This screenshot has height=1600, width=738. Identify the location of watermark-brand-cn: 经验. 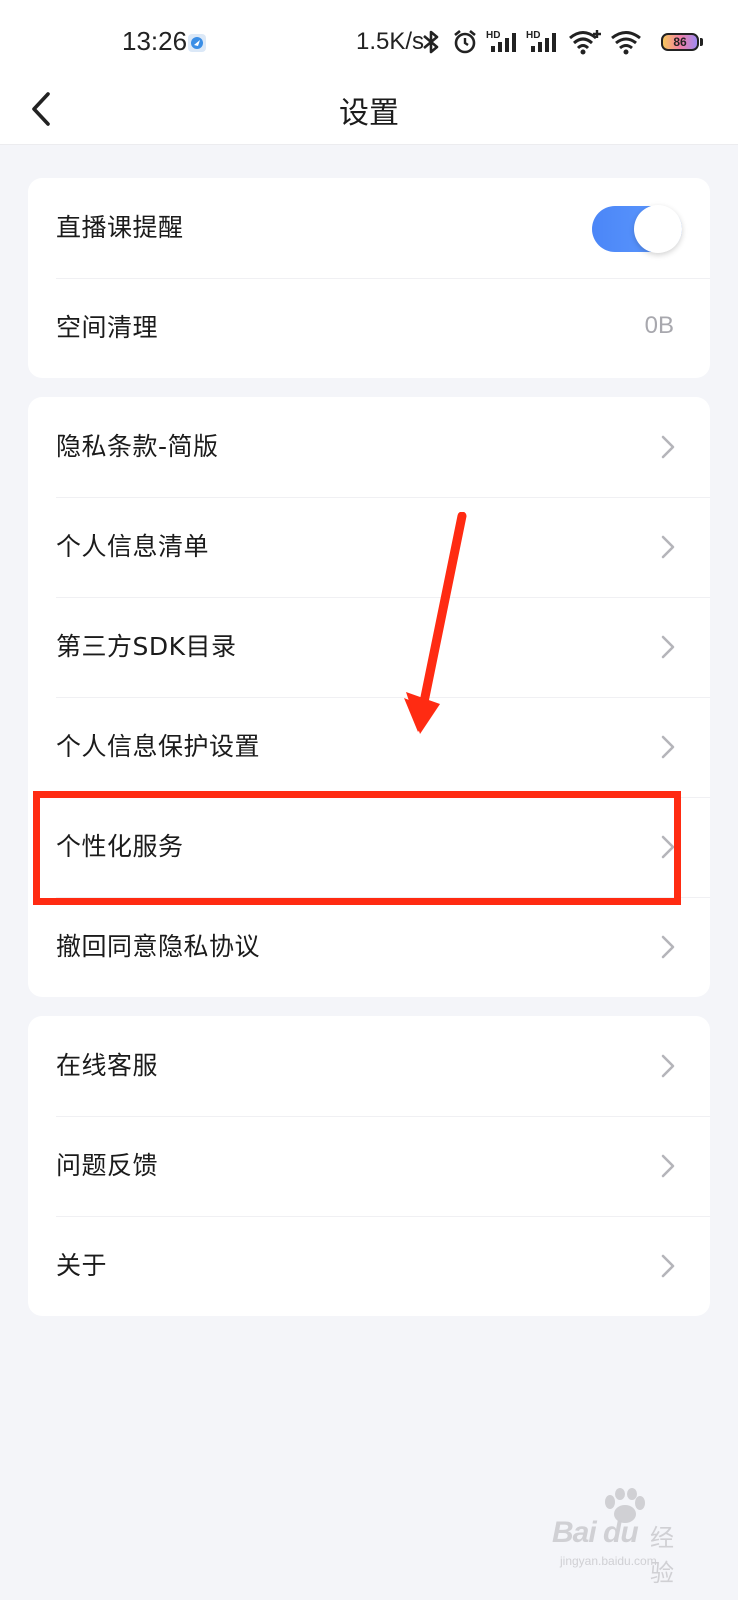
(662, 1555).